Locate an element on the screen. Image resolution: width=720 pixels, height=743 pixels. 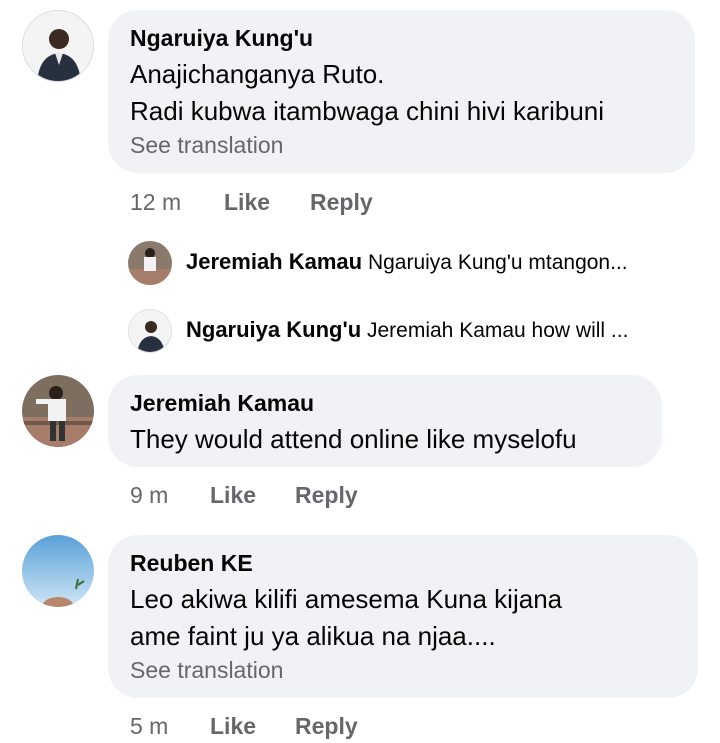
comment-time: 9 m is located at coordinates (149, 495).